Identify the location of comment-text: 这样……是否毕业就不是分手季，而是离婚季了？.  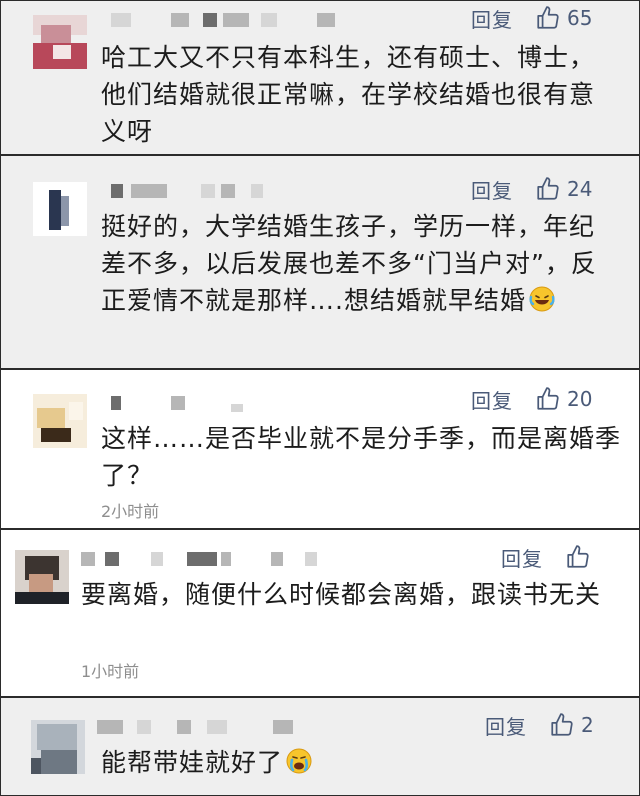
(361, 457).